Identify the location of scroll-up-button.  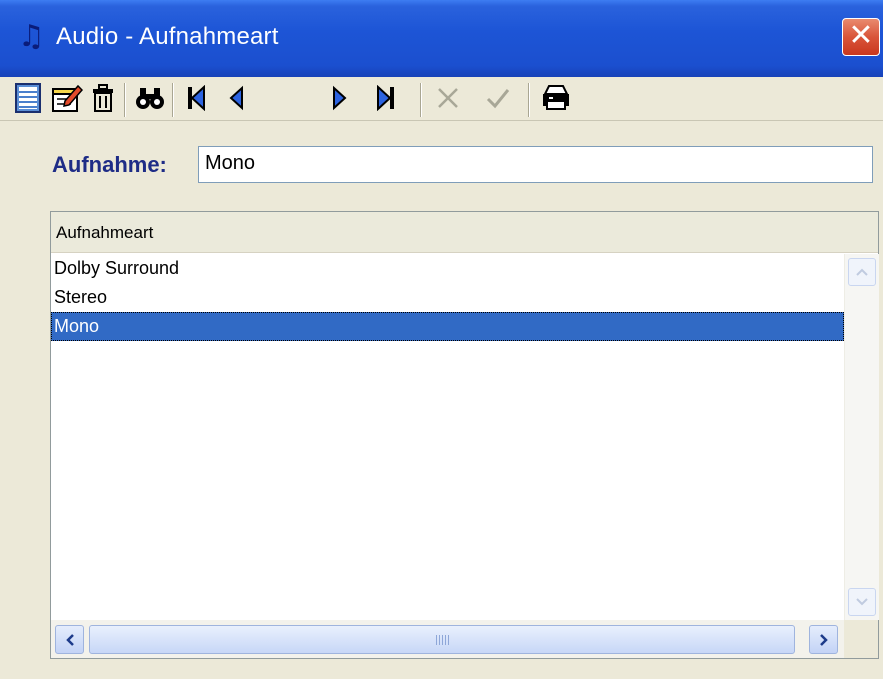
(862, 272).